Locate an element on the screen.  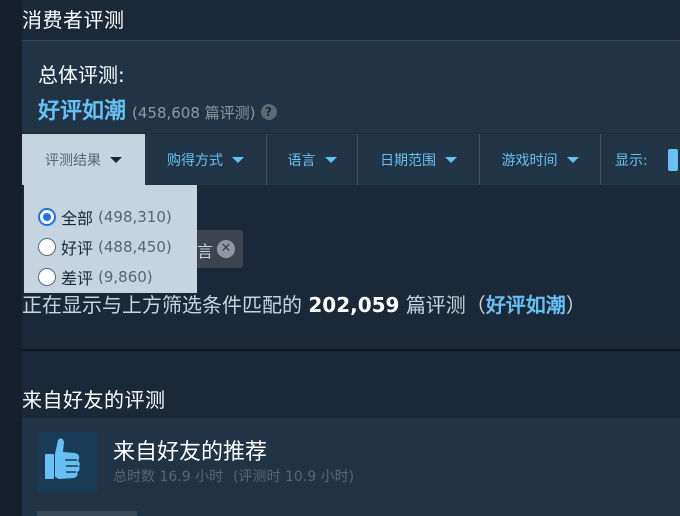
total-hours: 总时数 16.9 小时 is located at coordinates (168, 477).